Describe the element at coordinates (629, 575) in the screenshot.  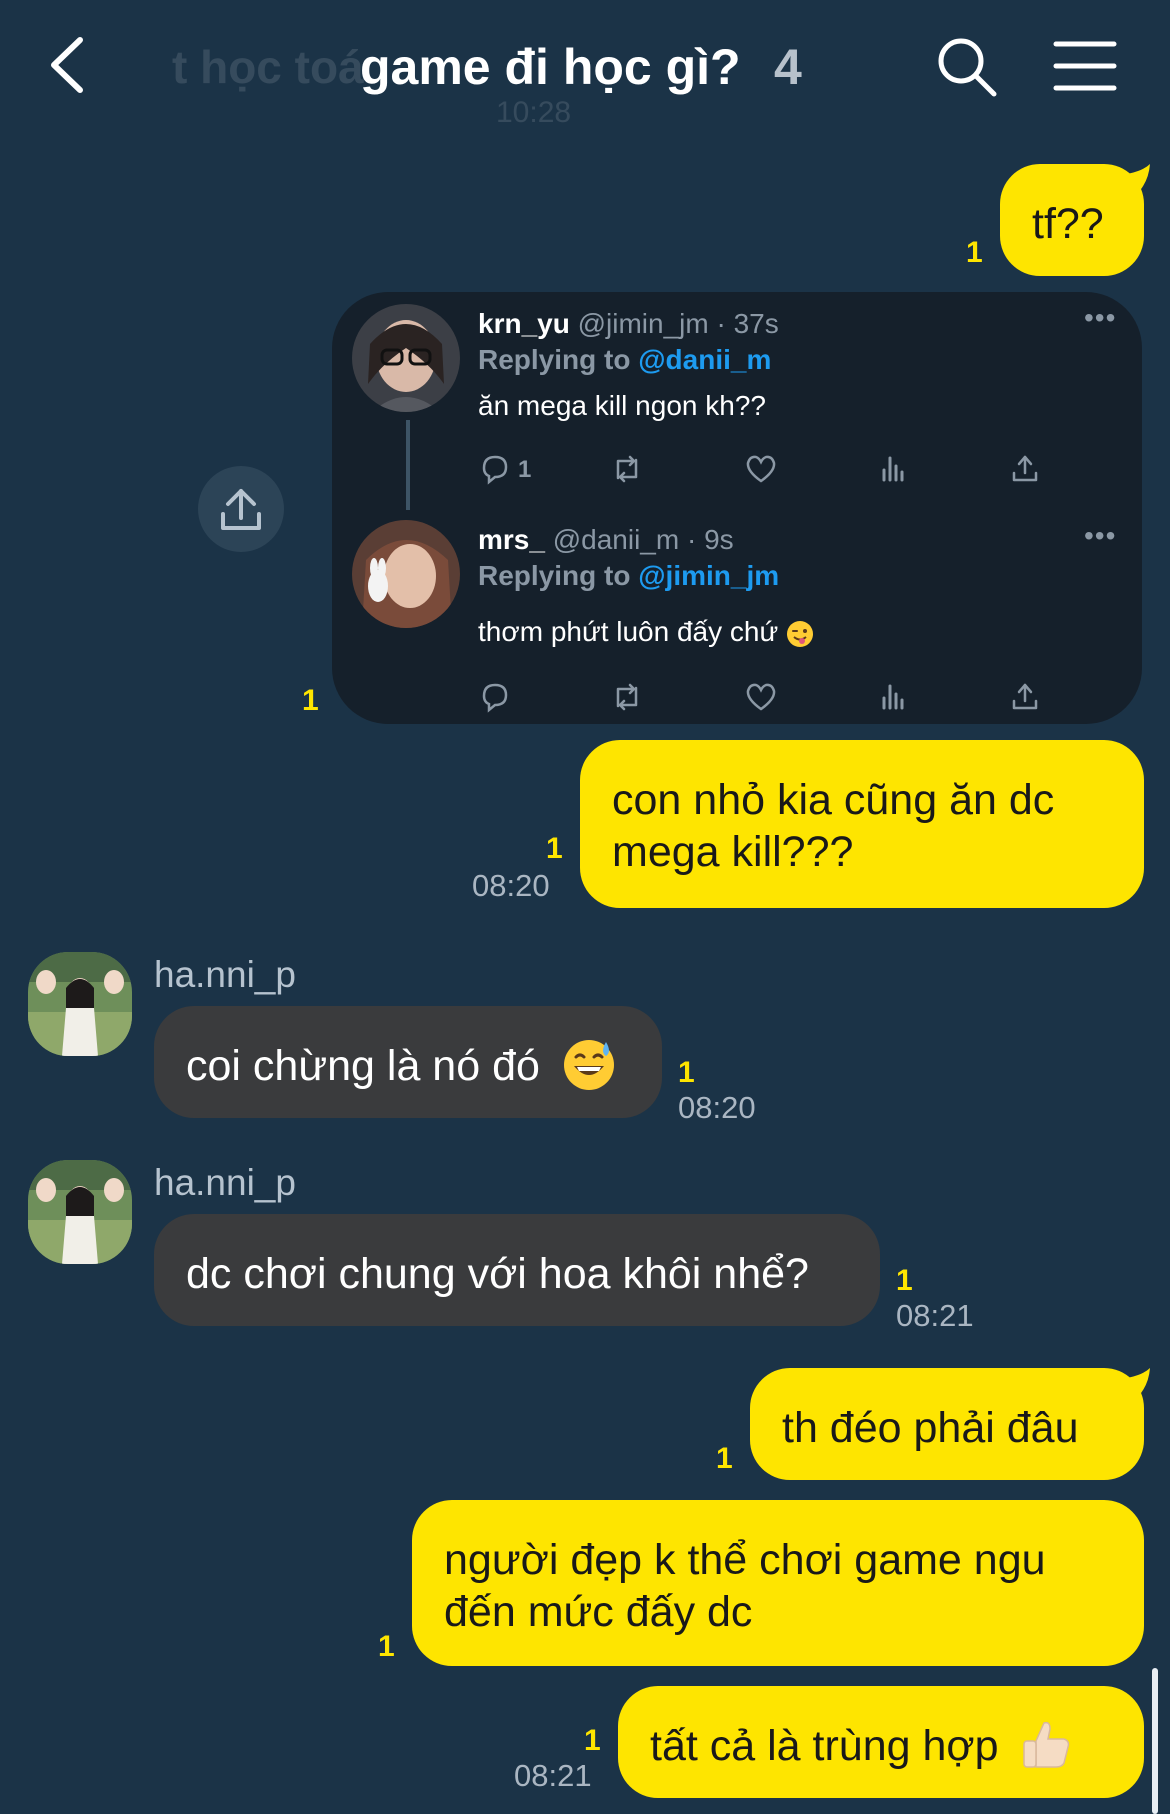
I see `replying-to: Replying to @jimin_jm` at that location.